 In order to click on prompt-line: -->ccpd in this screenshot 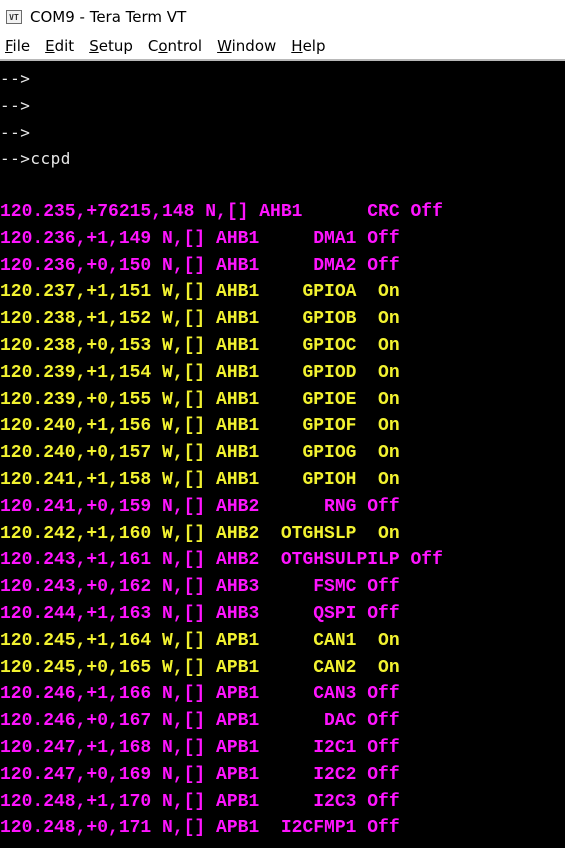, I will do `click(35, 159)`.